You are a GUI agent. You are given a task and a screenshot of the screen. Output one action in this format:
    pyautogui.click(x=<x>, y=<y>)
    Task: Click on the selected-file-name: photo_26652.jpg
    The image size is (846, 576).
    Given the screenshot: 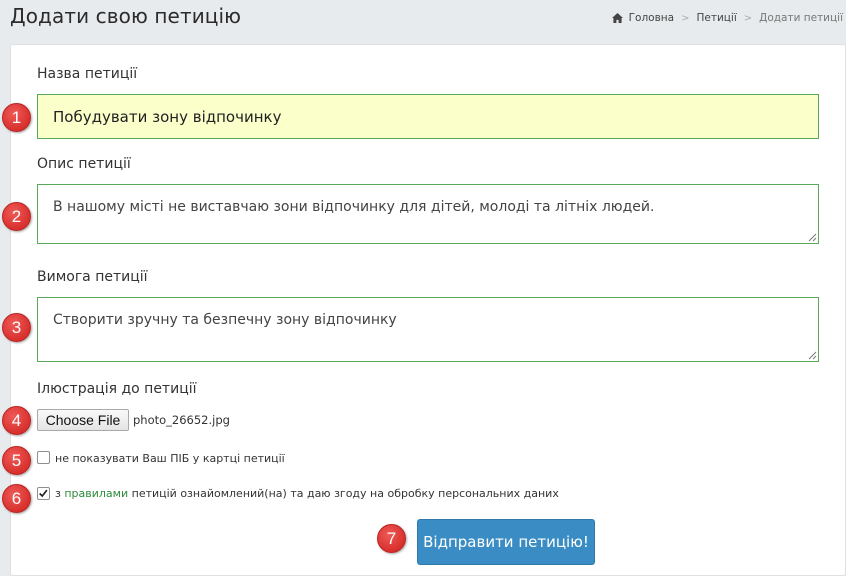 What is the action you would take?
    pyautogui.click(x=181, y=420)
    